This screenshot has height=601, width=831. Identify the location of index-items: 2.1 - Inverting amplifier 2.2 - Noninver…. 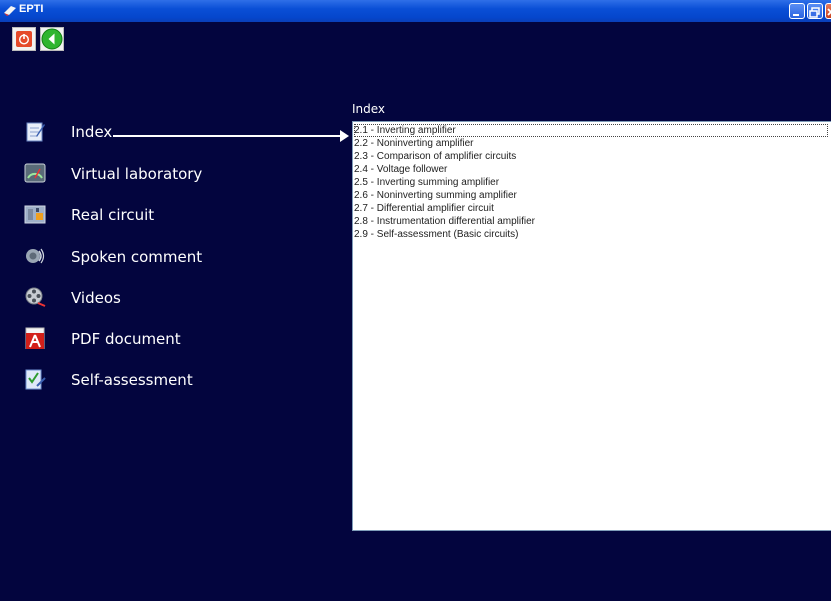
(592, 181).